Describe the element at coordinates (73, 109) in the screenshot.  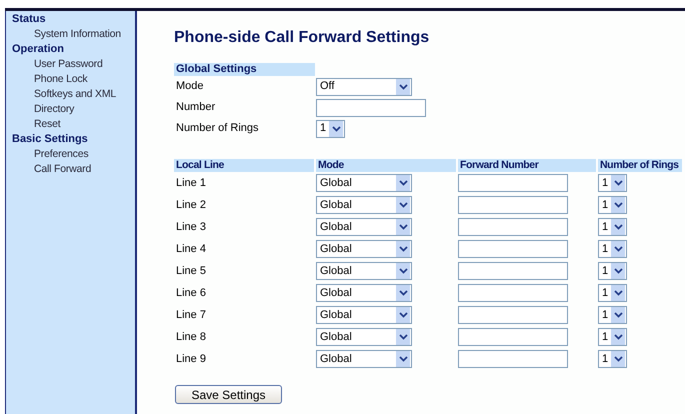
I see `sidebar-item: Directory` at that location.